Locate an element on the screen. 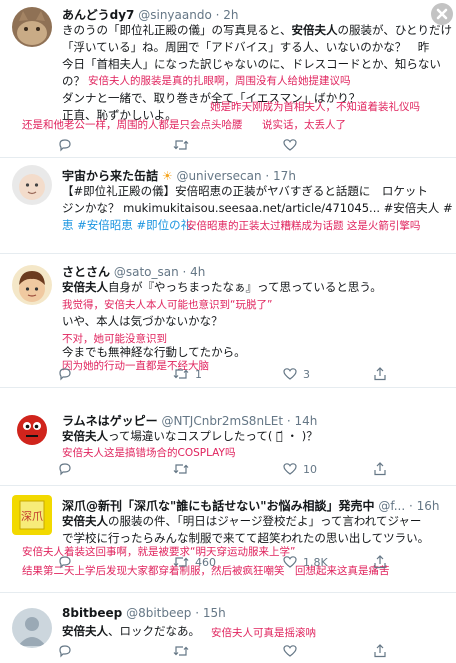 The width and height of the screenshot is (456, 663). translation-note: 我觉得，安倍夫人本人可能也意识到“玩脱了” is located at coordinates (167, 305).